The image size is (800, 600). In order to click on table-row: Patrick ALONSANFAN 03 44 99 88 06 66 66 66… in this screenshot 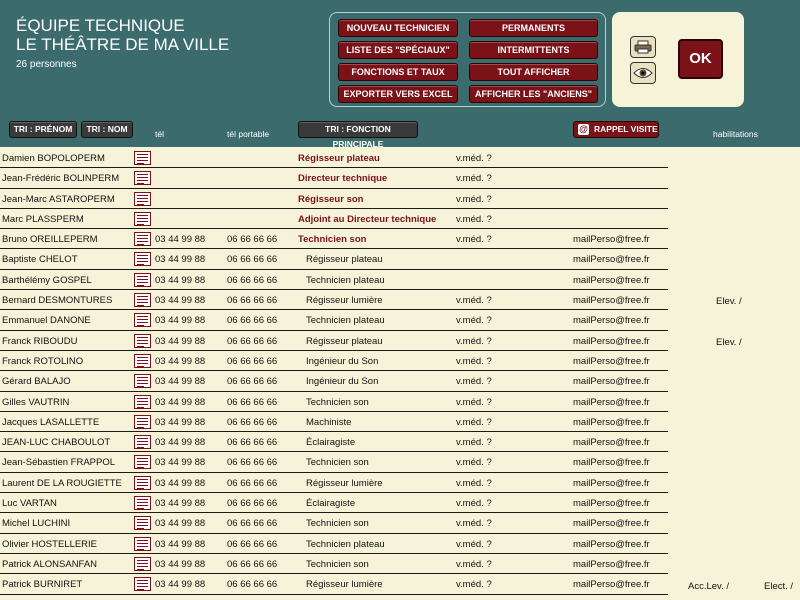, I will do `click(334, 564)`.